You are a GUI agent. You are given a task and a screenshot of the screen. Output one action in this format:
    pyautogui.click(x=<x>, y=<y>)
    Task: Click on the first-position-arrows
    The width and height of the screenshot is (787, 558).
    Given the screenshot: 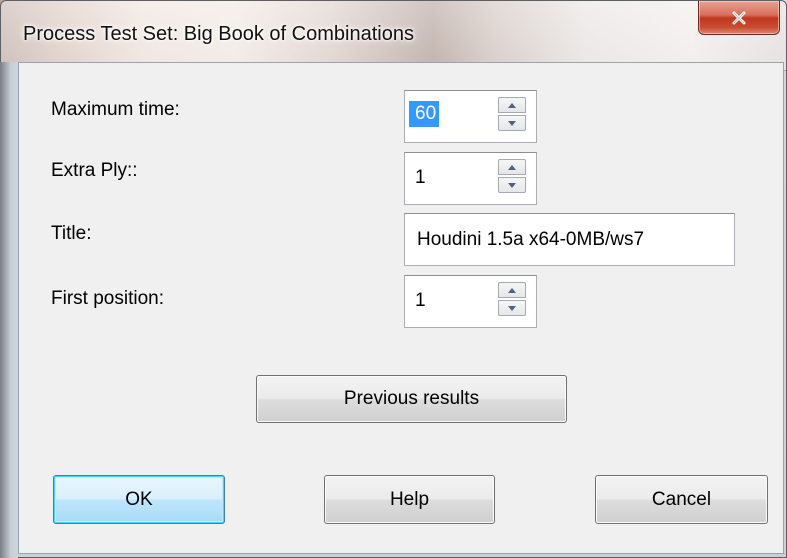 What is the action you would take?
    pyautogui.click(x=513, y=300)
    